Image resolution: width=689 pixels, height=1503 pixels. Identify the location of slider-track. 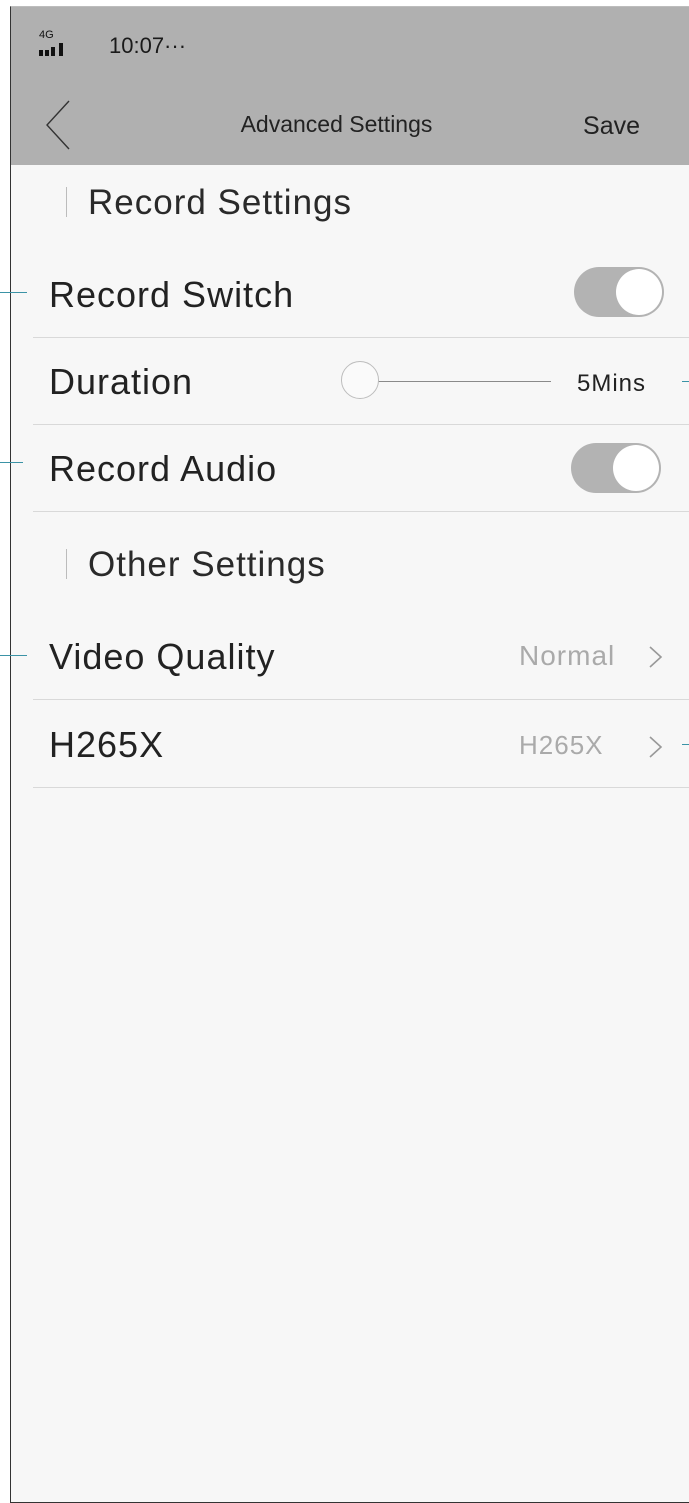
(456, 381).